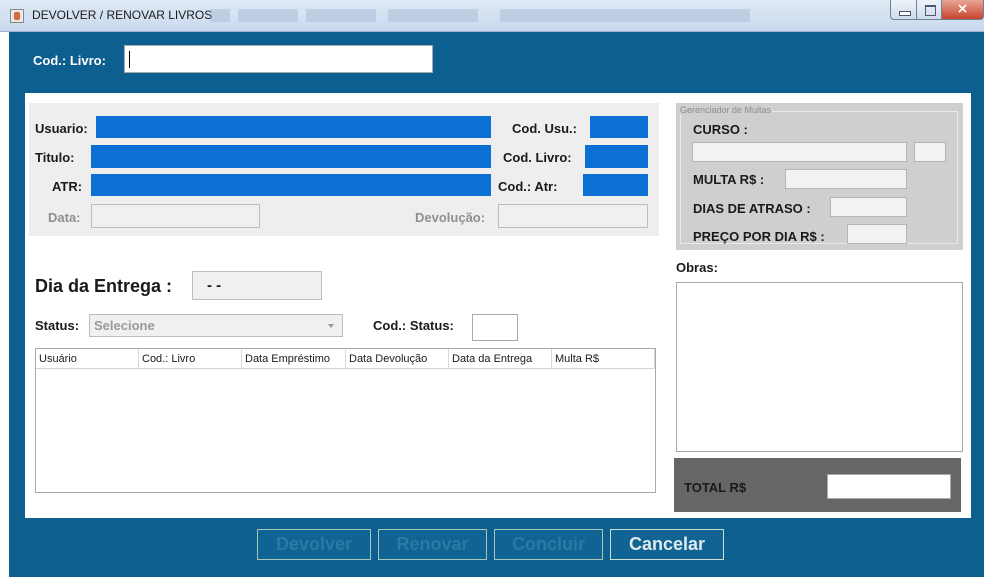  What do you see at coordinates (69, 60) in the screenshot?
I see `cod-livro-search-label: Cod.: Livro:` at bounding box center [69, 60].